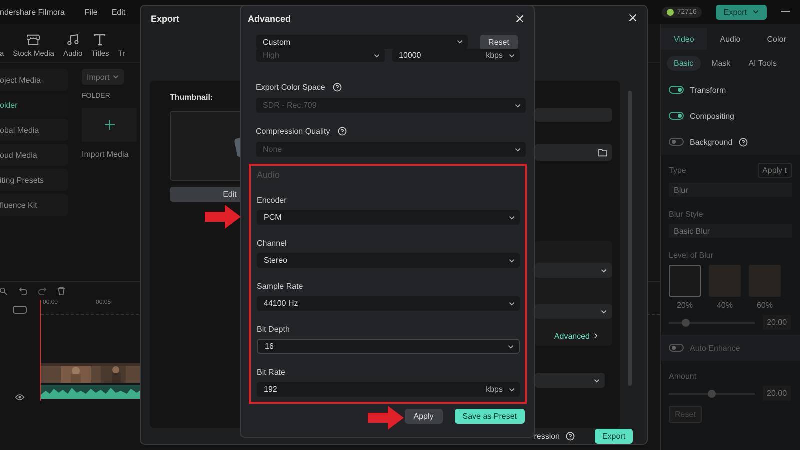 The width and height of the screenshot is (800, 450). I want to click on undo-icon, so click(23, 291).